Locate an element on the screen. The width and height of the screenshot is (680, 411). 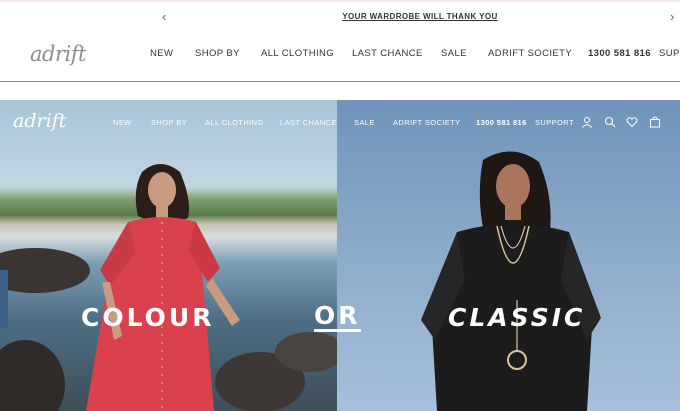
model-red-dress is located at coordinates (163, 287).